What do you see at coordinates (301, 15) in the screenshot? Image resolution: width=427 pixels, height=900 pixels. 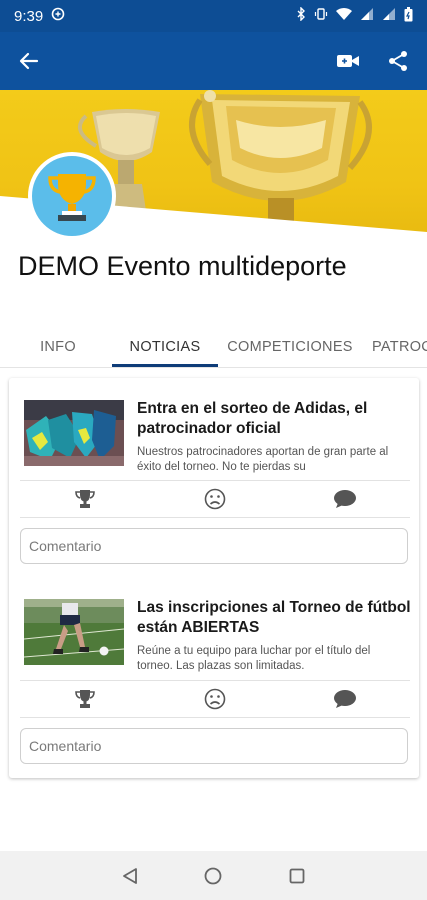 I see `bluetooth-icon` at bounding box center [301, 15].